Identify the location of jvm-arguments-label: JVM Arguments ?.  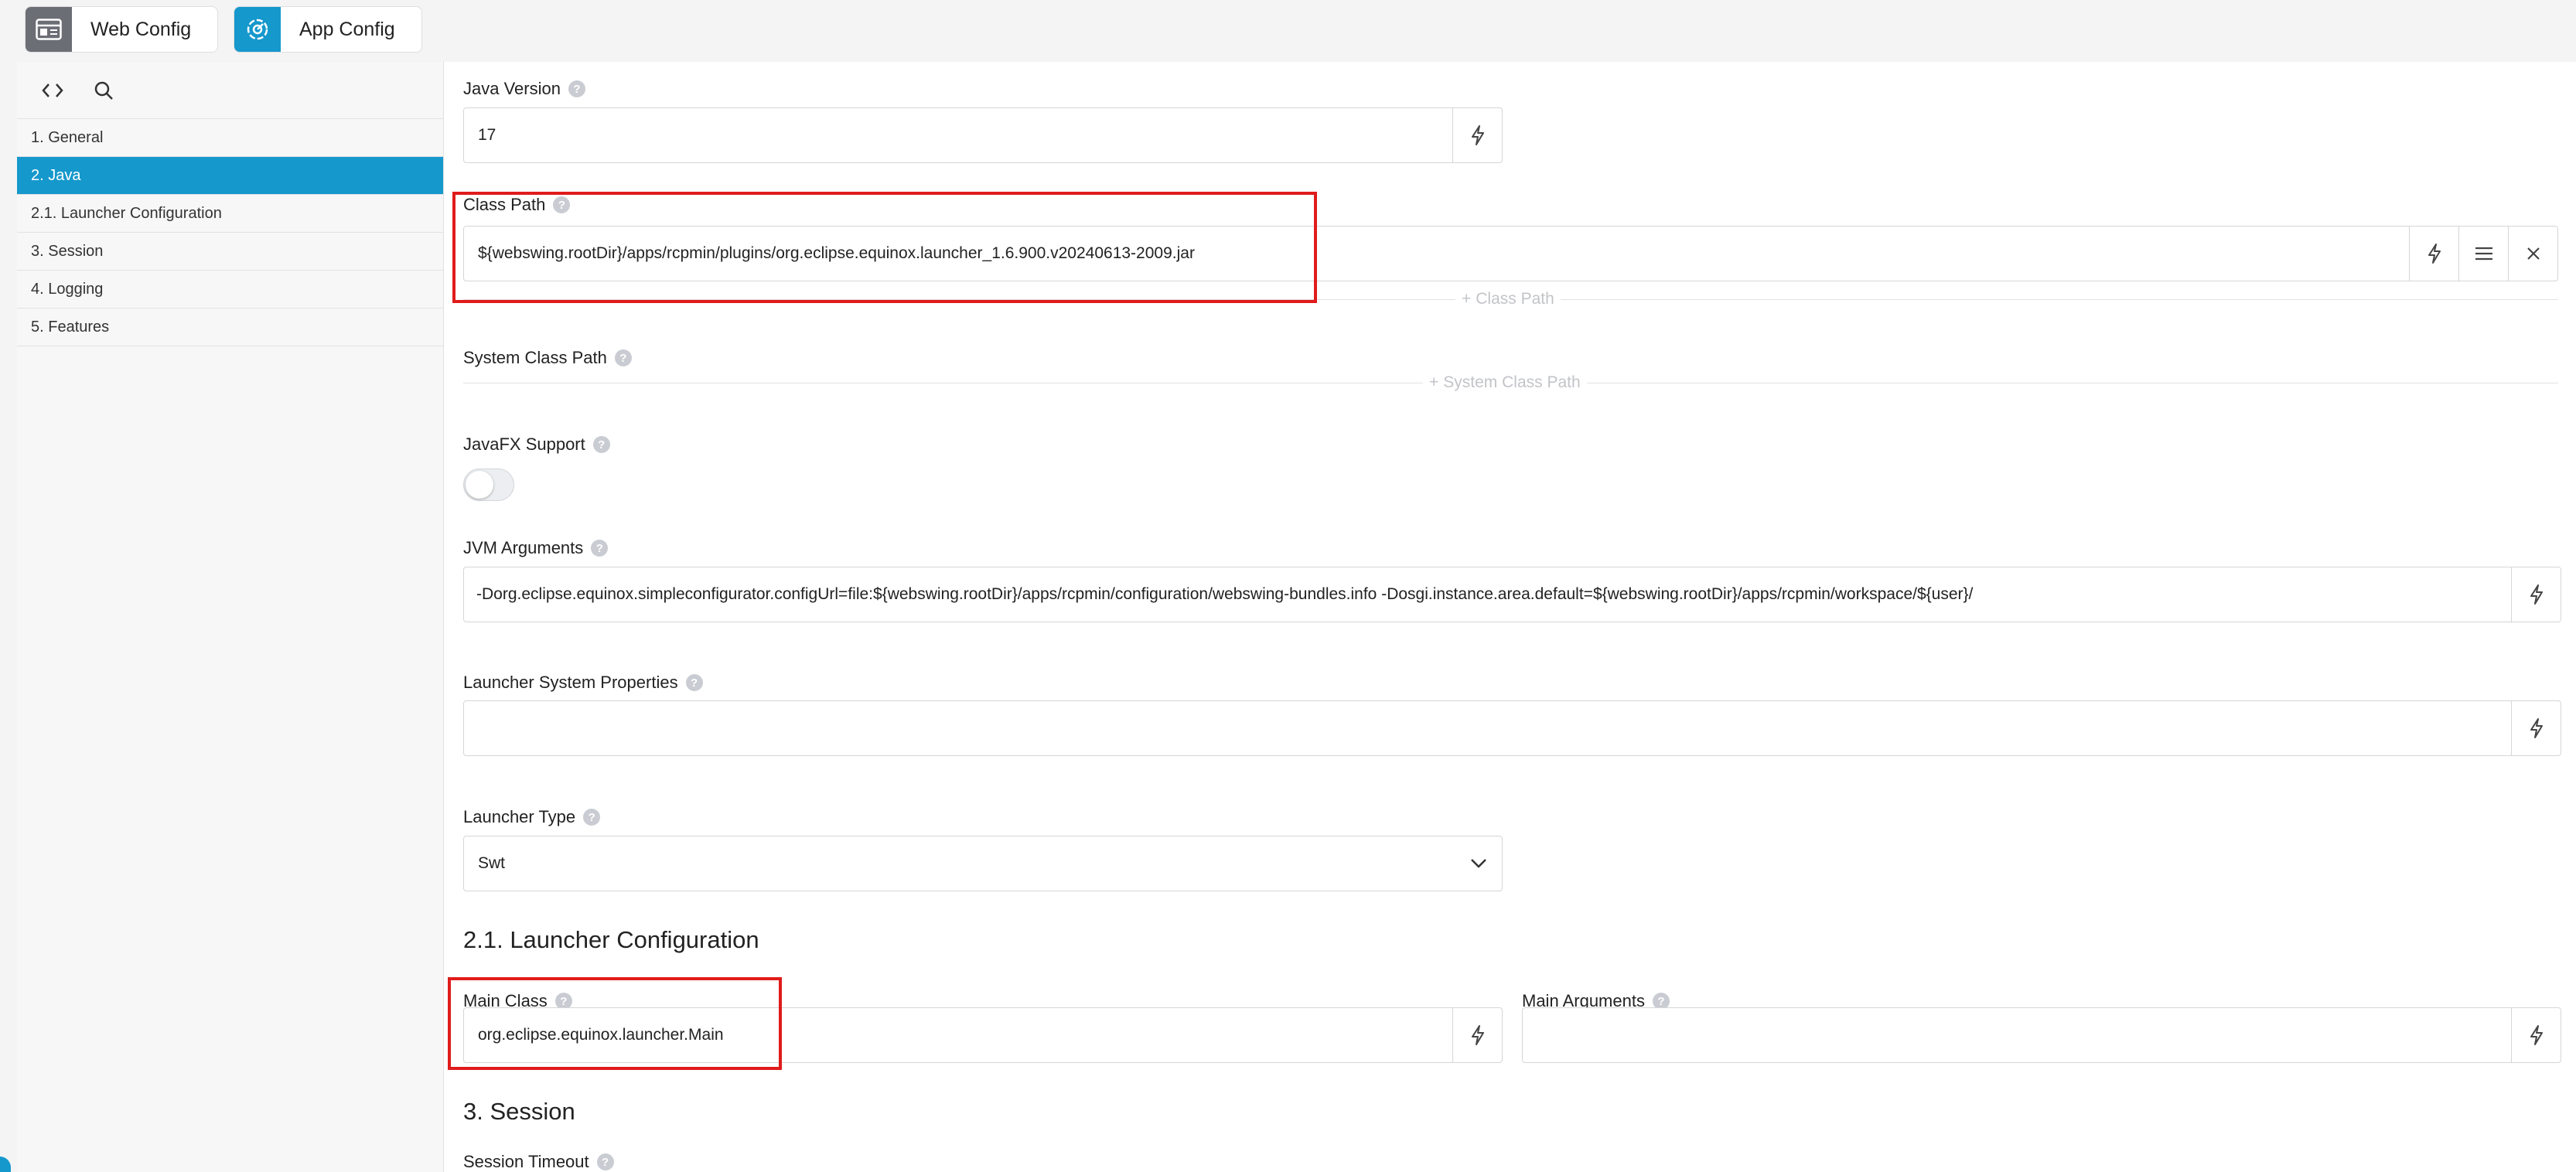
(536, 548).